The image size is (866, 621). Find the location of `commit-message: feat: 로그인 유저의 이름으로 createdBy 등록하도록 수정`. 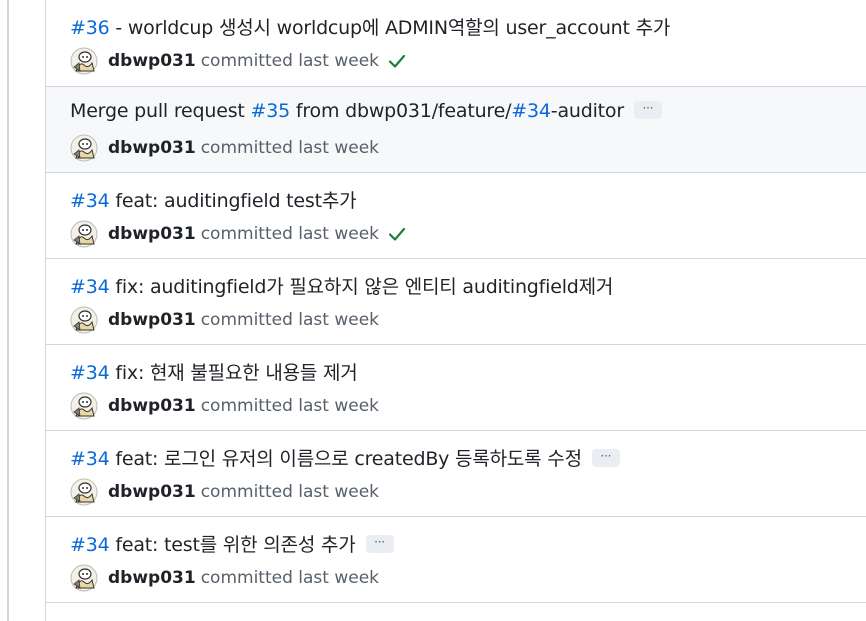

commit-message: feat: 로그인 유저의 이름으로 createdBy 등록하도록 수정 is located at coordinates (346, 459).